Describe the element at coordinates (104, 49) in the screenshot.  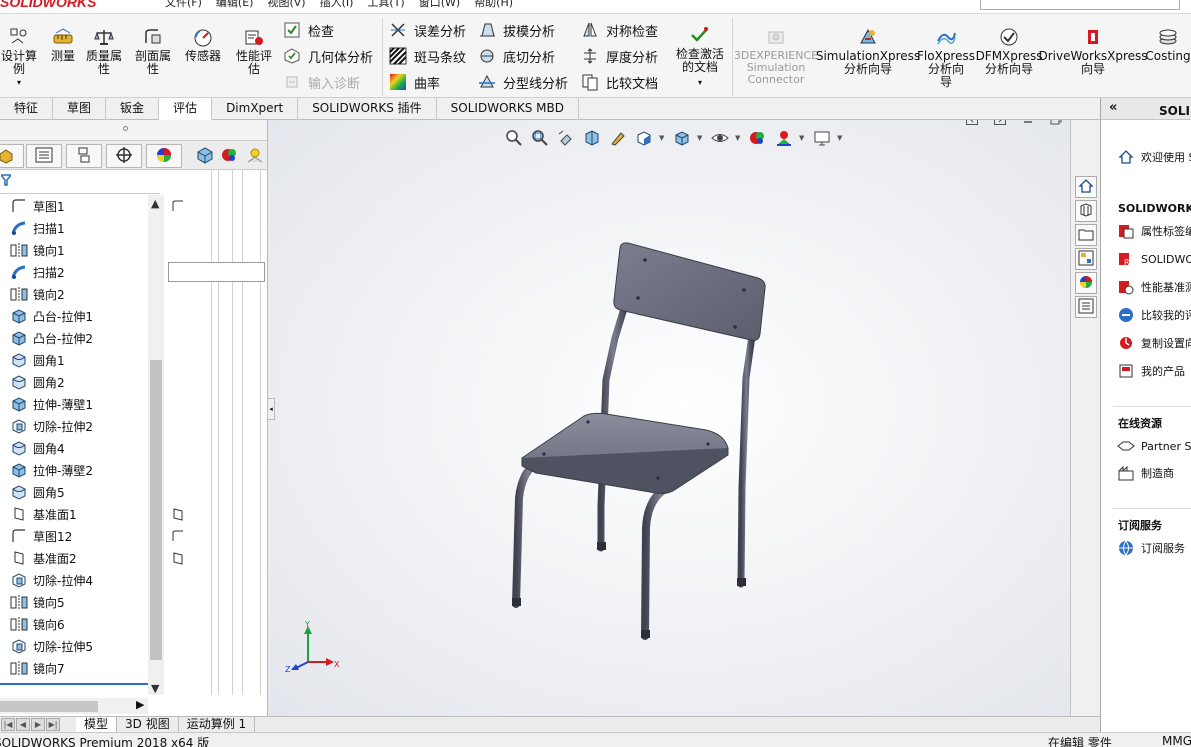
I see `mass-properties-button: 质量属性` at that location.